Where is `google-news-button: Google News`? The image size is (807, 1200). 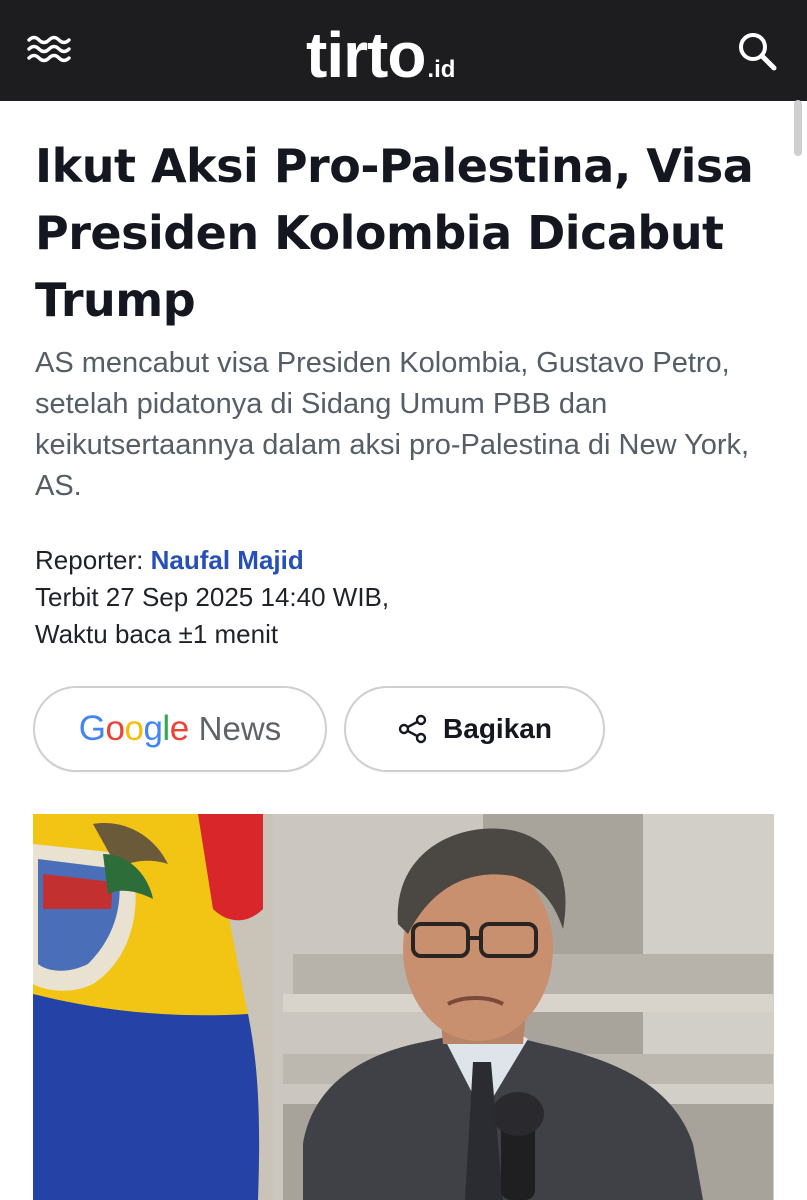 google-news-button: Google News is located at coordinates (180, 729).